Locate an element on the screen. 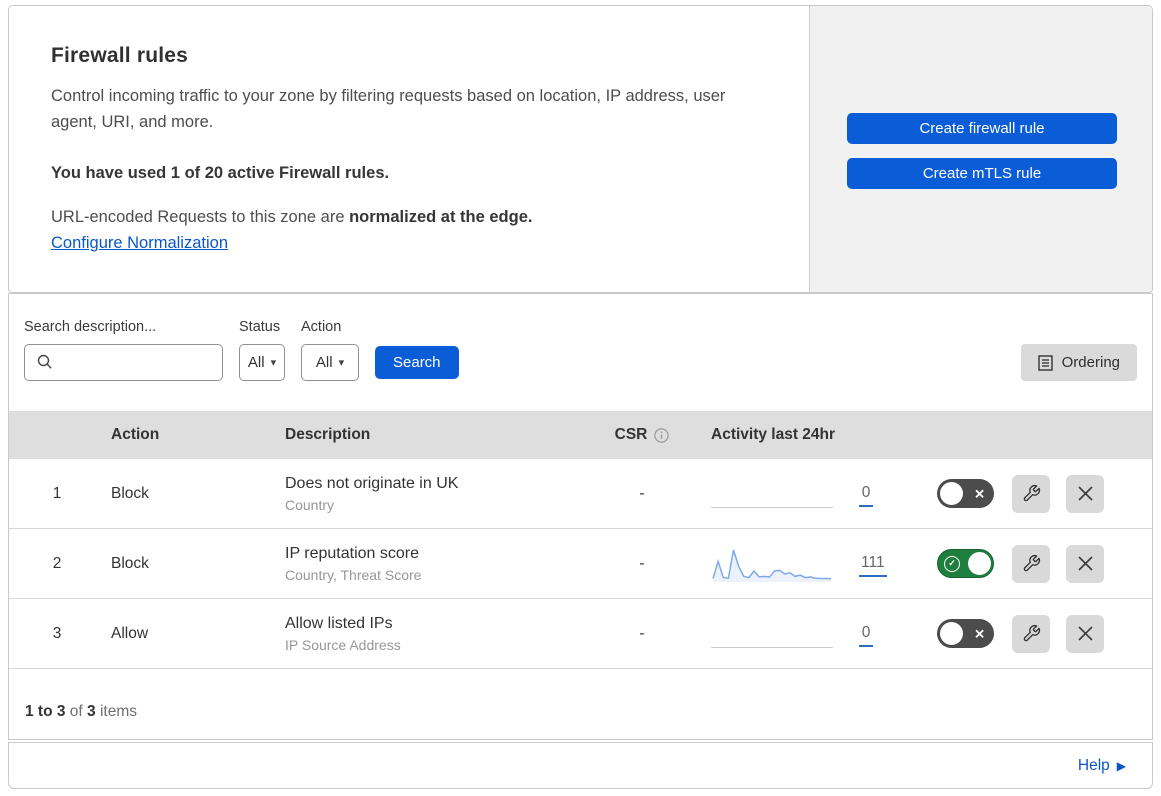  activity-sparkline is located at coordinates (772, 565).